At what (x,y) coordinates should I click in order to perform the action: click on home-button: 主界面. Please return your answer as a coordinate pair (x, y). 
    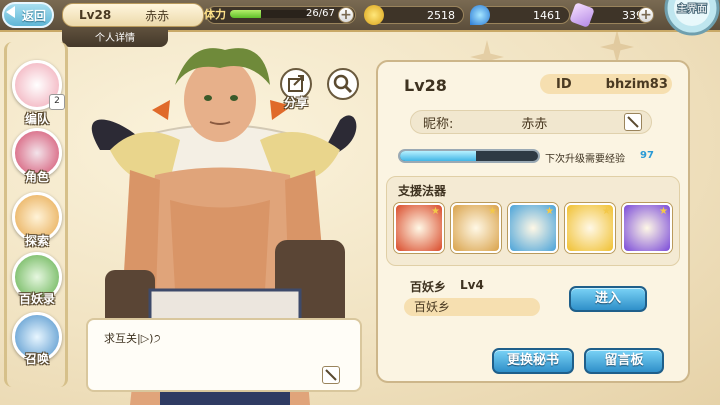
    Looking at the image, I should click on (691, 18).